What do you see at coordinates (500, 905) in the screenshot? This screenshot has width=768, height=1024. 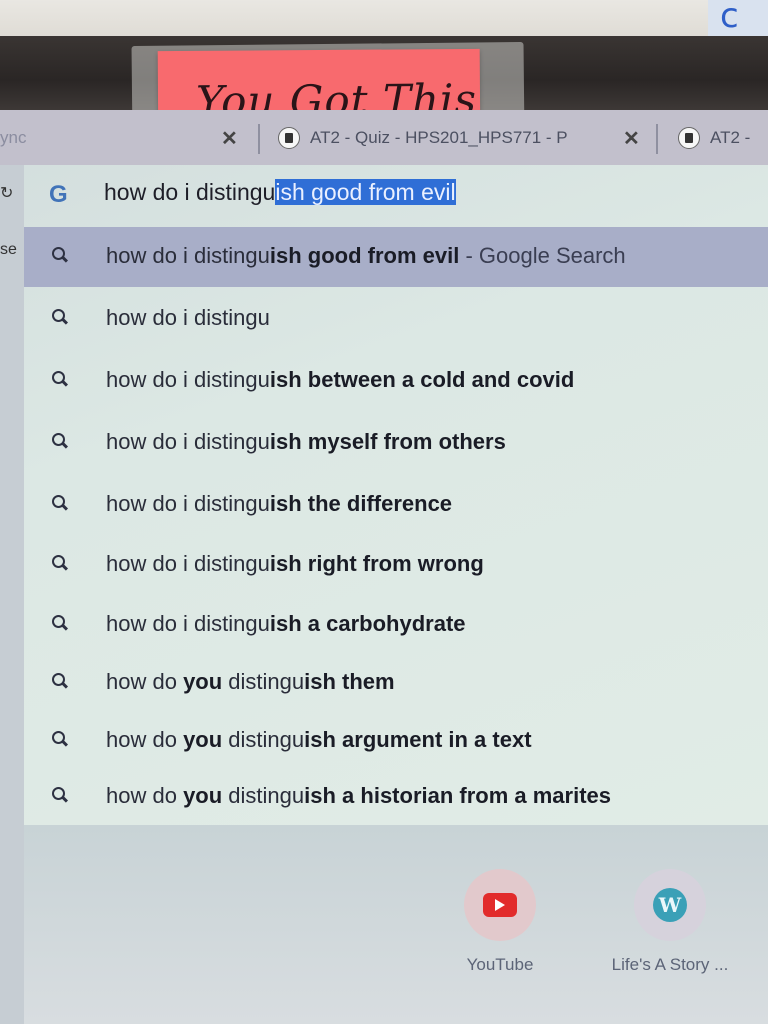 I see `youtube-icon` at bounding box center [500, 905].